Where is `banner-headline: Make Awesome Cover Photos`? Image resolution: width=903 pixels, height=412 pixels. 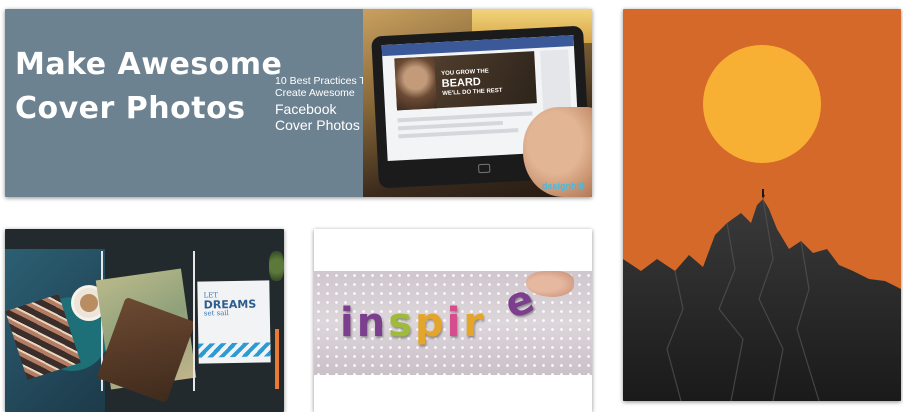 banner-headline: Make Awesome Cover Photos is located at coordinates (149, 86).